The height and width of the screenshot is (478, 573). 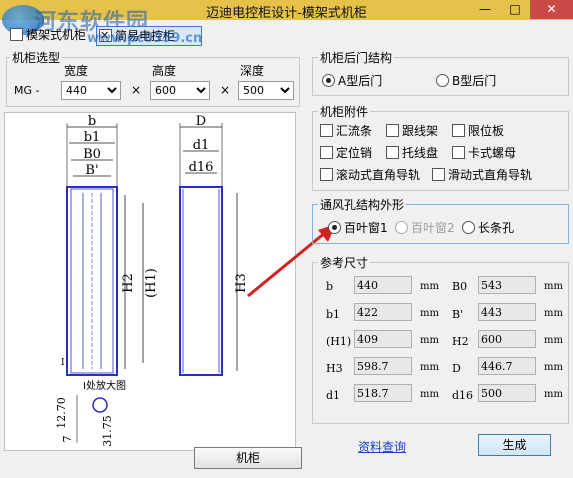 What do you see at coordinates (100, 405) in the screenshot?
I see `detail-circle` at bounding box center [100, 405].